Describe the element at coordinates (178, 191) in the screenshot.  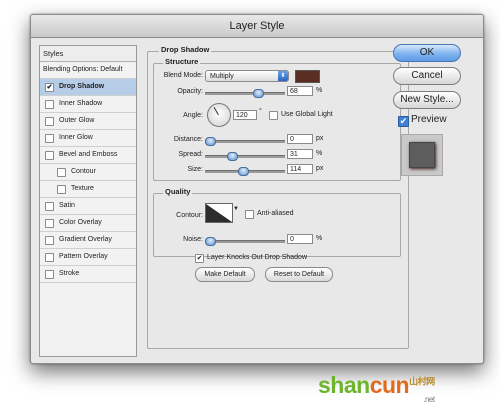
I see `quality-title: Quality` at that location.